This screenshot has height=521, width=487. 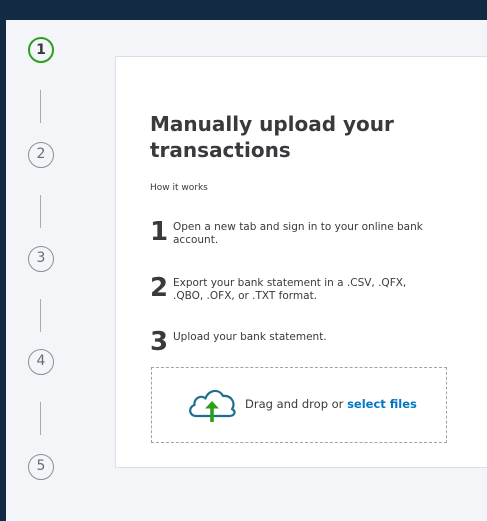 I want to click on instruction-number: 1, so click(x=159, y=232).